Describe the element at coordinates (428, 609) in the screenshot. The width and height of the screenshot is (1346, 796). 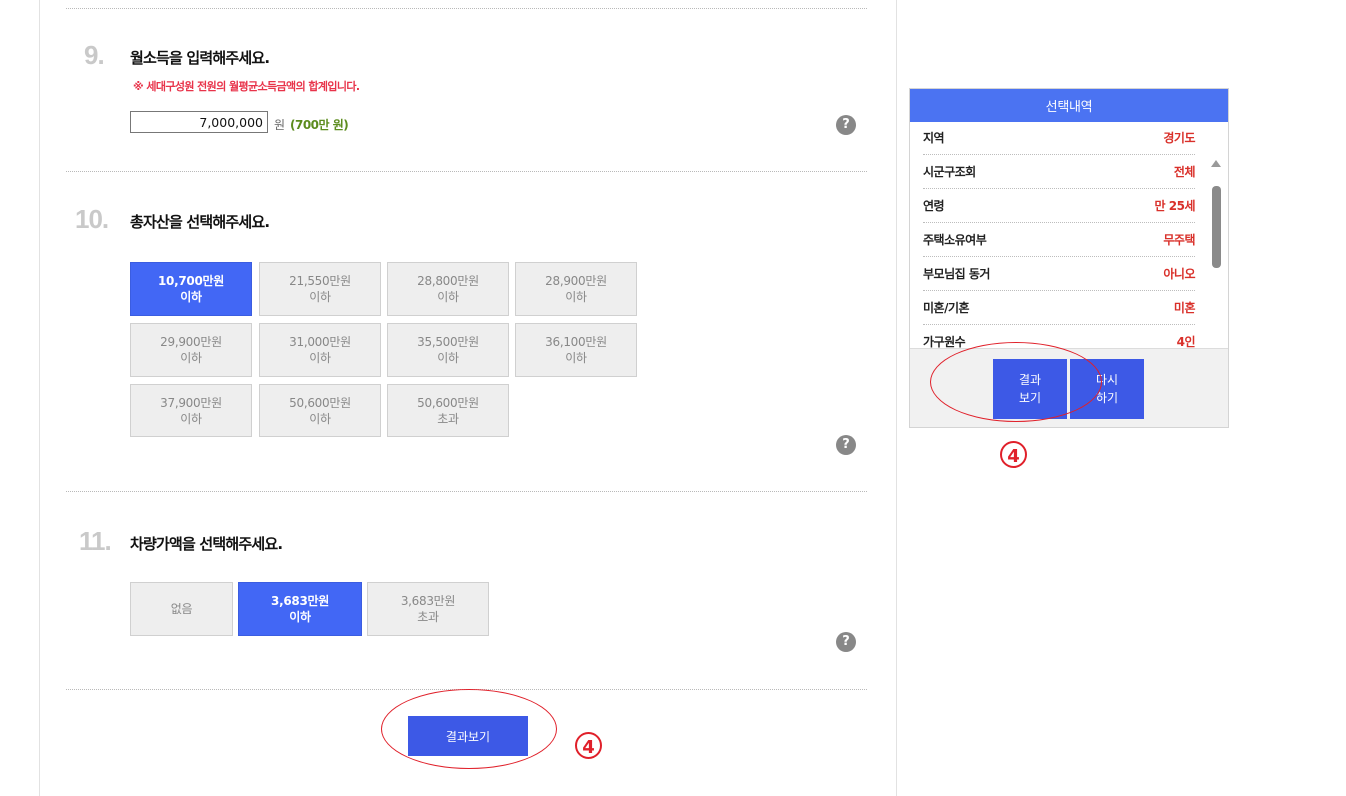
I see `vehicle-option: 3,683만원 초과` at that location.